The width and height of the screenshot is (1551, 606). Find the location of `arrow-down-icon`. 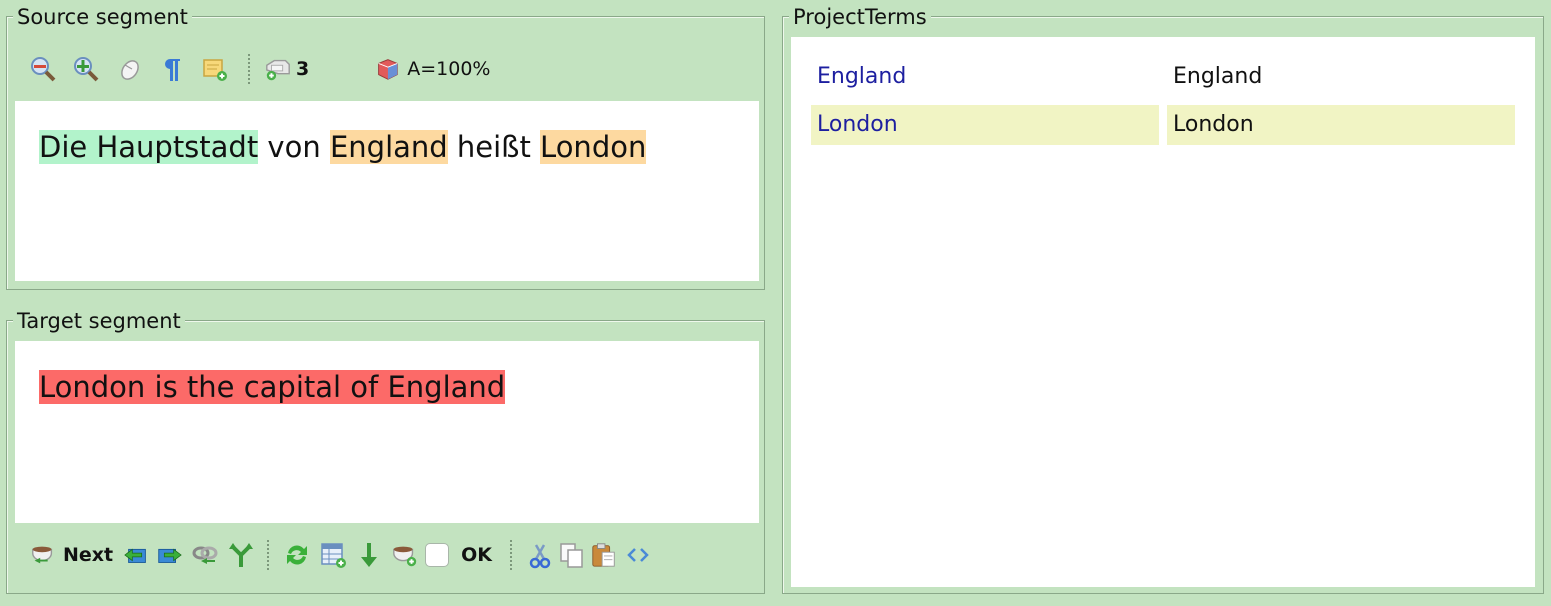

arrow-down-icon is located at coordinates (369, 555).